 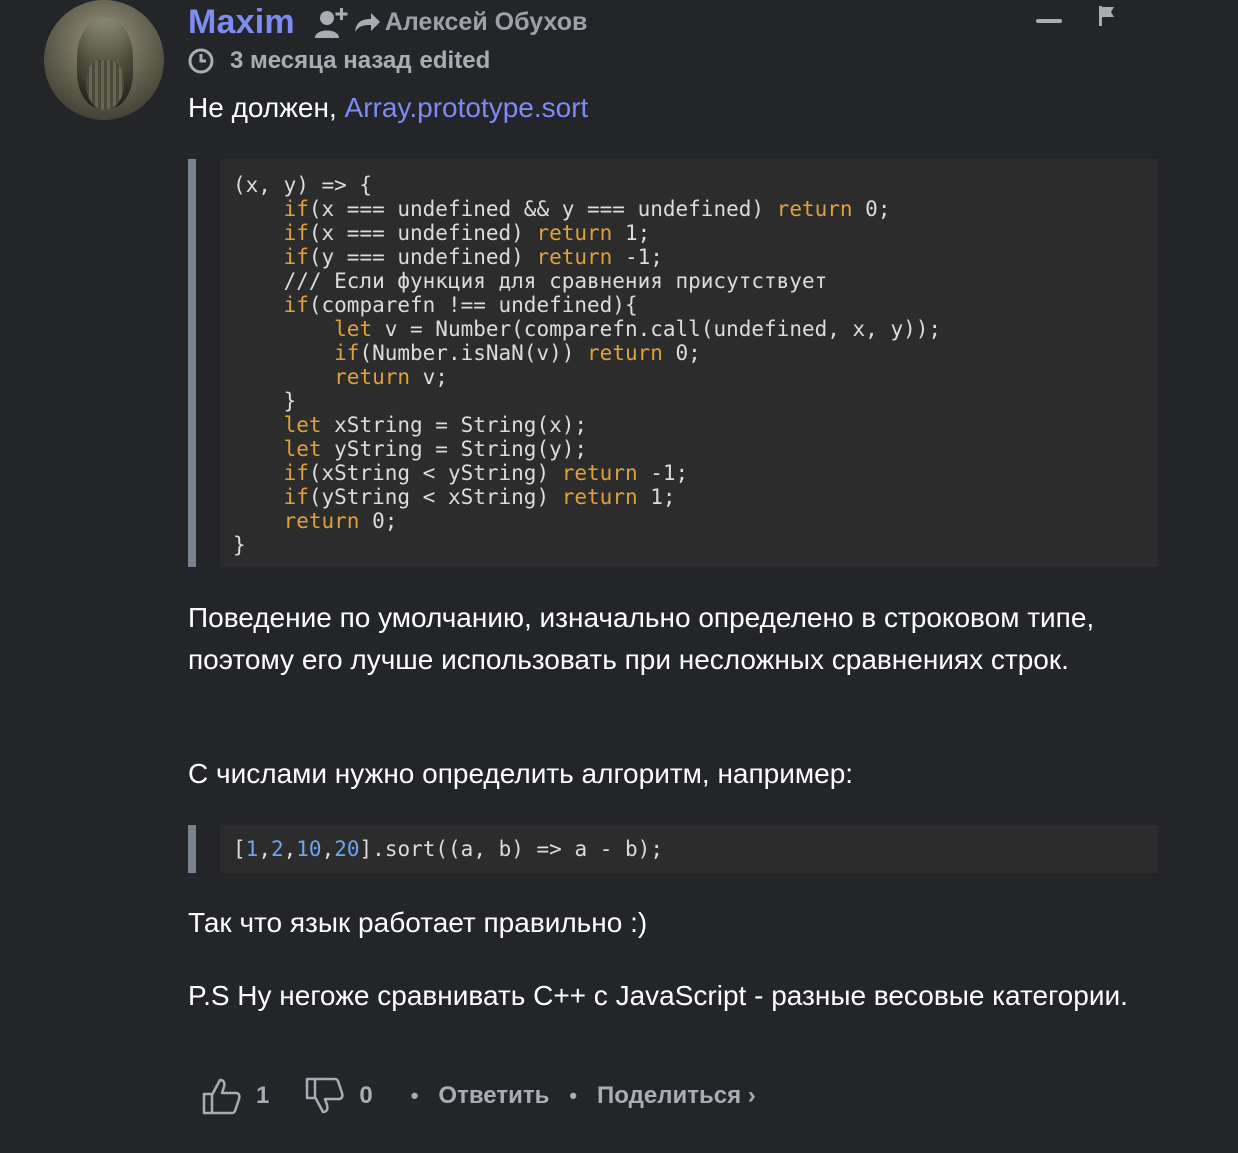 What do you see at coordinates (1107, 16) in the screenshot?
I see `flag-icon` at bounding box center [1107, 16].